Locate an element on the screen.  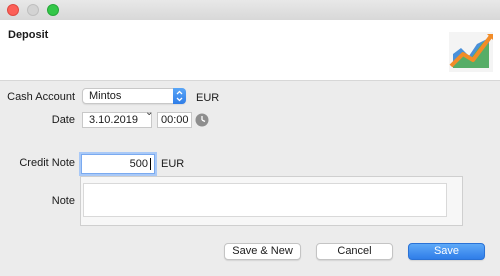
cash-account-label: Cash Account is located at coordinates (41, 97).